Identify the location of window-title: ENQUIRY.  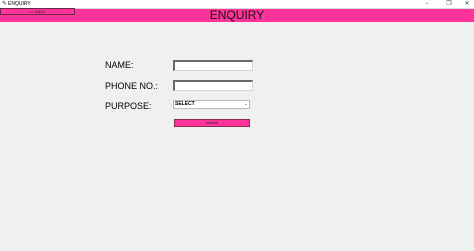
(19, 4).